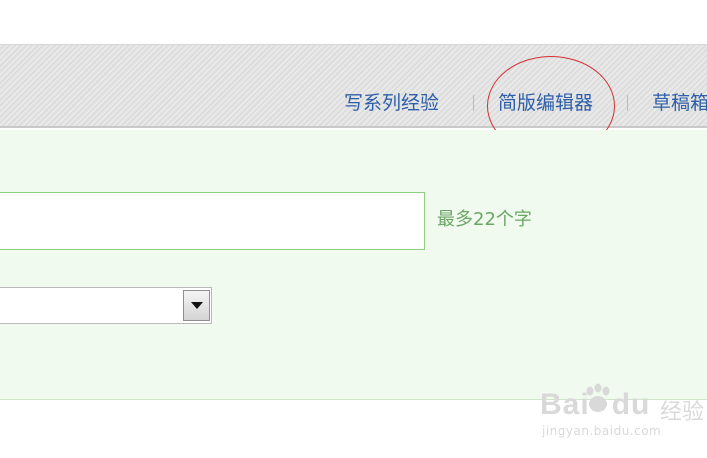  What do you see at coordinates (622, 412) in the screenshot?
I see `baidu-jingyan-watermark: Bai du 经验 jingyan.baidu.com` at bounding box center [622, 412].